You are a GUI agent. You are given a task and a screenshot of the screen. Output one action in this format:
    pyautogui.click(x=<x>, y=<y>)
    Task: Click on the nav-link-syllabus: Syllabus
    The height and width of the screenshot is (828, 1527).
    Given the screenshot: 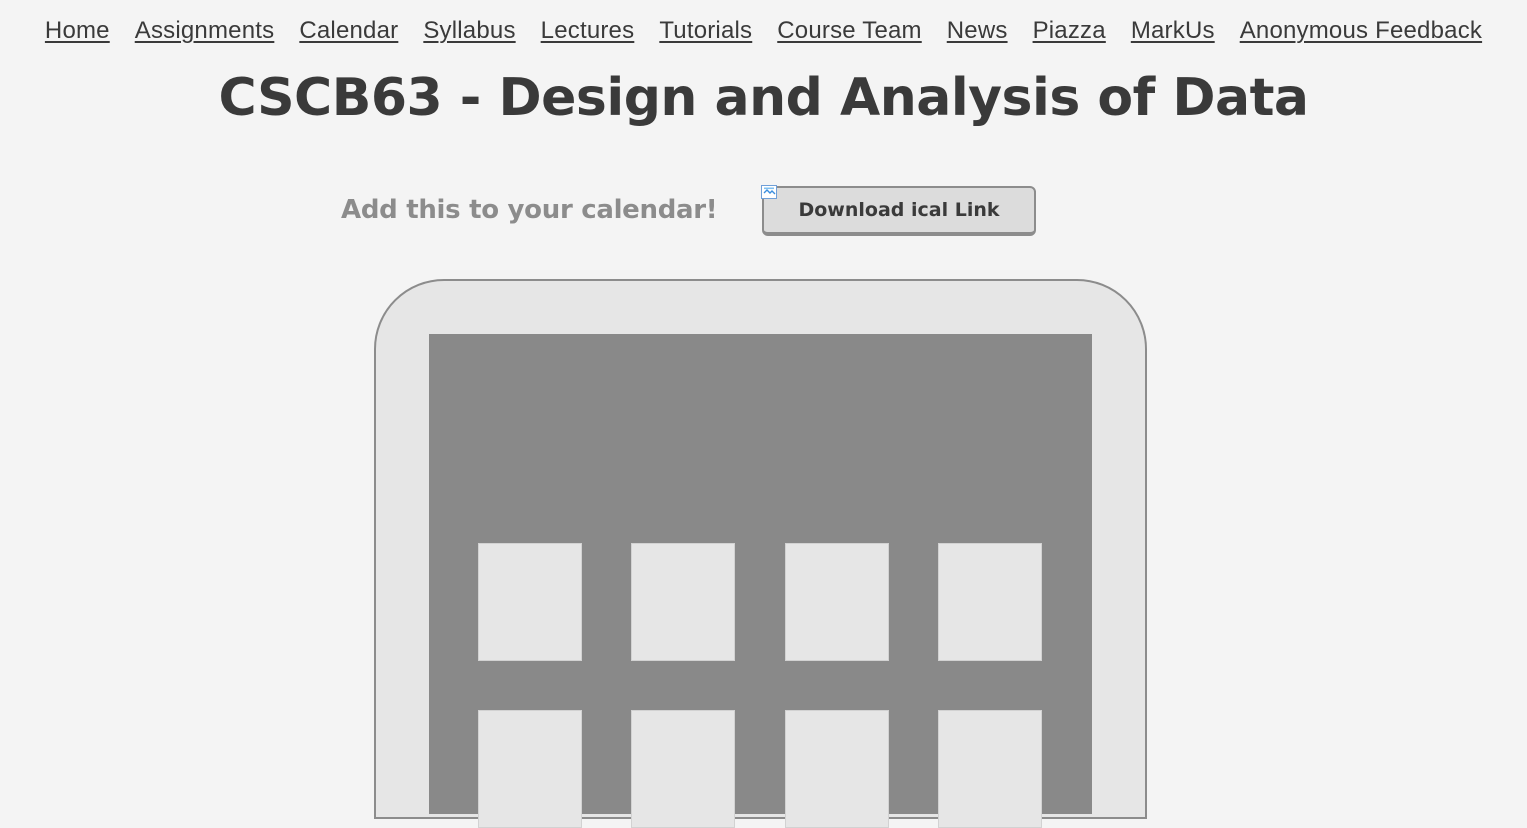 What is the action you would take?
    pyautogui.click(x=469, y=31)
    